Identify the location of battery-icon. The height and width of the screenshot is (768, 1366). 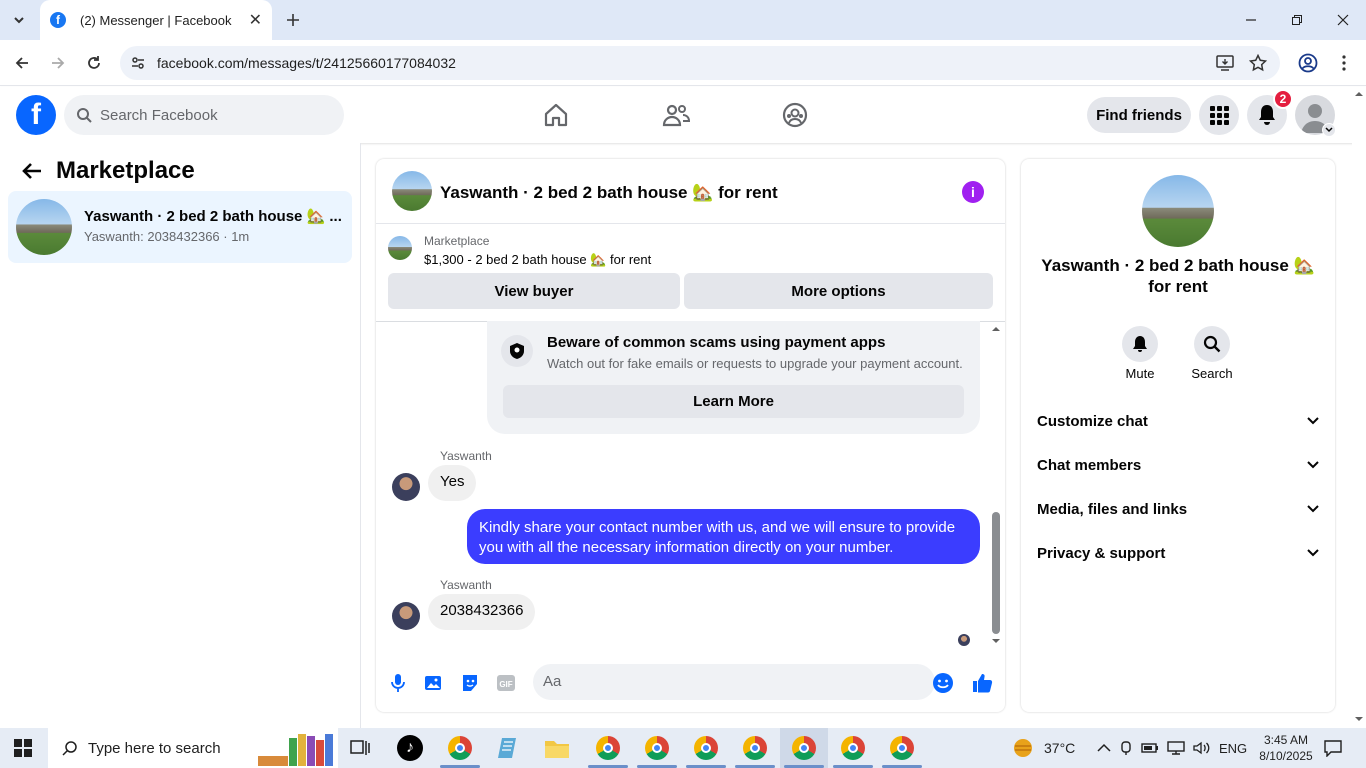
(1150, 748).